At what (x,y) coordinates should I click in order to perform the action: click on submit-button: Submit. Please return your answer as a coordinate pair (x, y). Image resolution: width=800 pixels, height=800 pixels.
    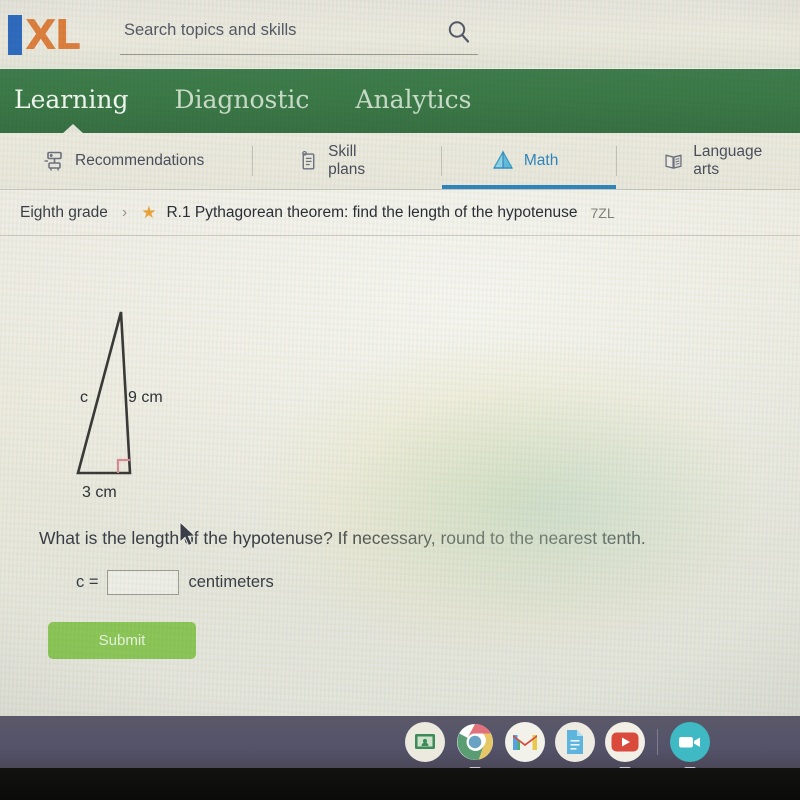
    Looking at the image, I should click on (122, 640).